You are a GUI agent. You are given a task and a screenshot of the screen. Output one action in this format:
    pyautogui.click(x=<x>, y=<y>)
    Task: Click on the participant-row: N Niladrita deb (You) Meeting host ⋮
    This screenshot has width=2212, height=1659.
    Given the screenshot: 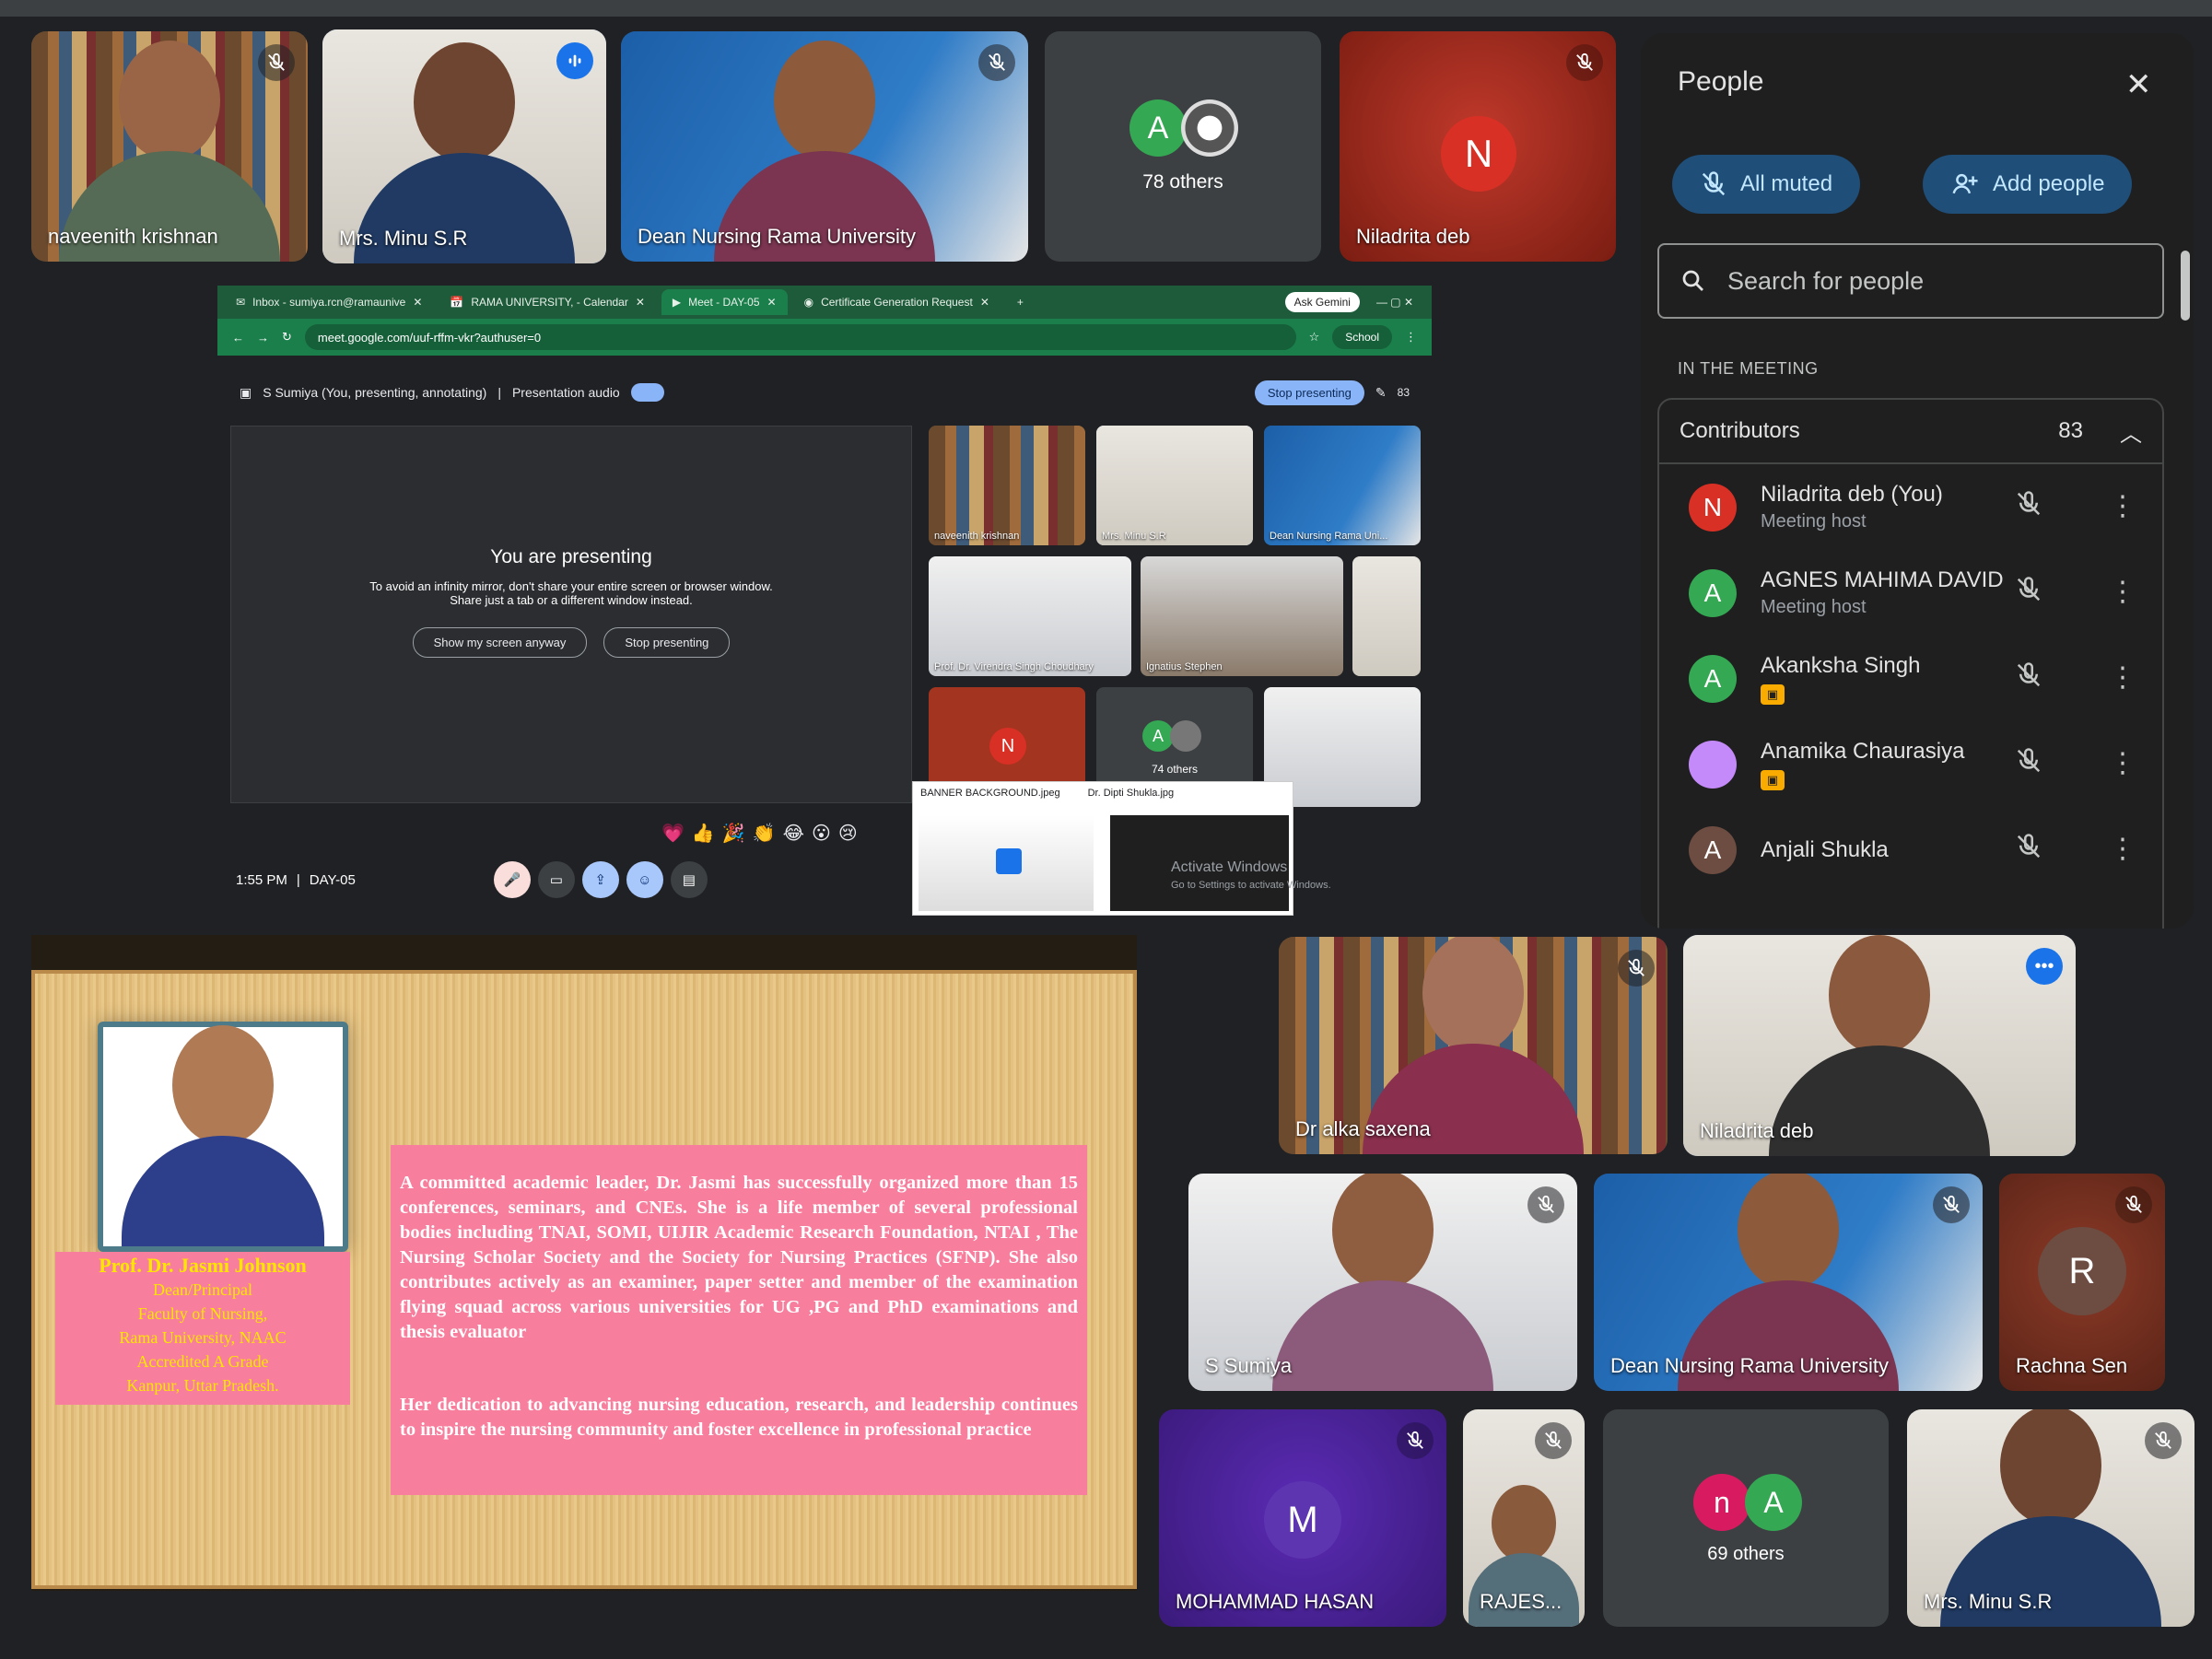 What is the action you would take?
    pyautogui.click(x=1911, y=507)
    